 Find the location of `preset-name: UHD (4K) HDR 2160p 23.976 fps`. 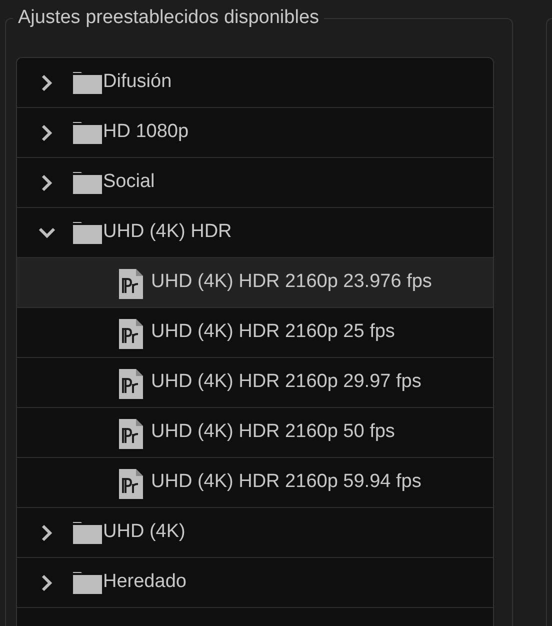

preset-name: UHD (4K) HDR 2160p 23.976 fps is located at coordinates (291, 282).